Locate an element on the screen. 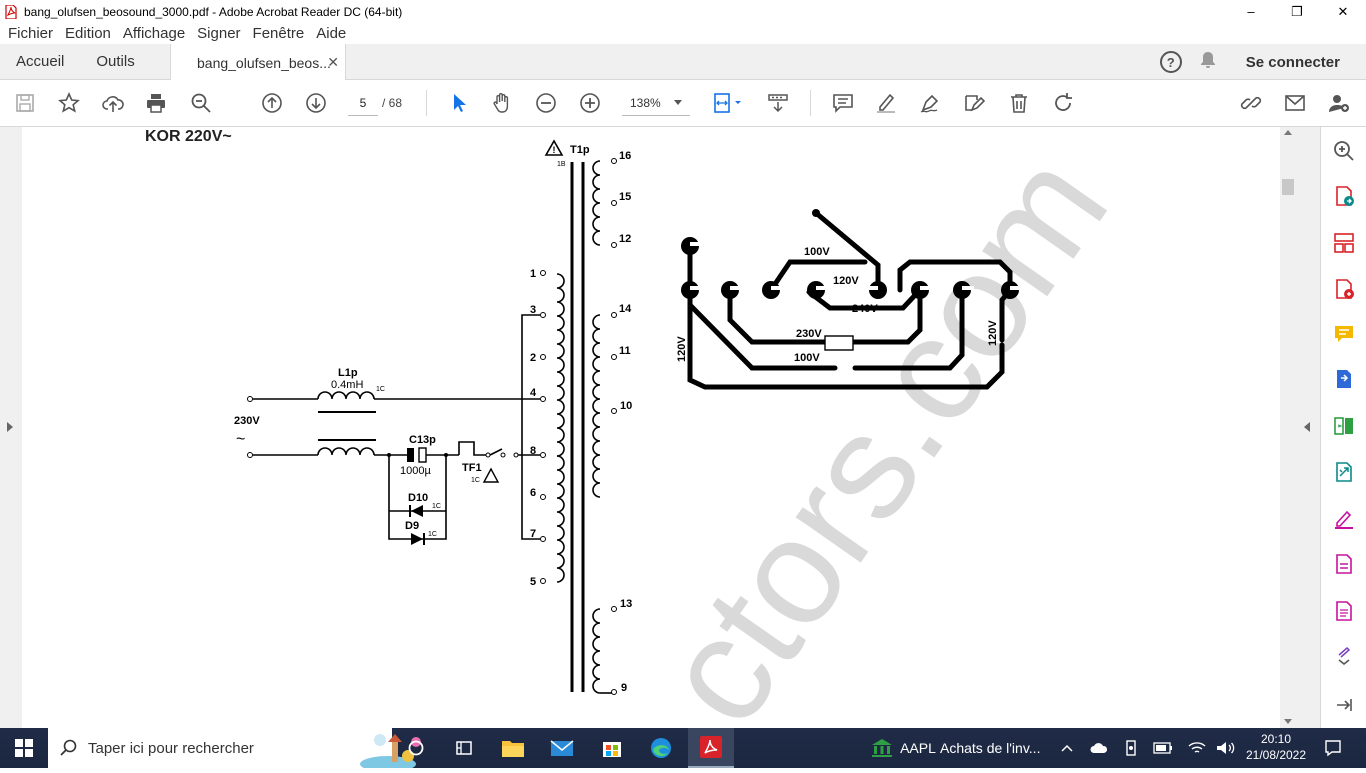 The image size is (1366, 773). clock-time: 20:10 is located at coordinates (1276, 739).